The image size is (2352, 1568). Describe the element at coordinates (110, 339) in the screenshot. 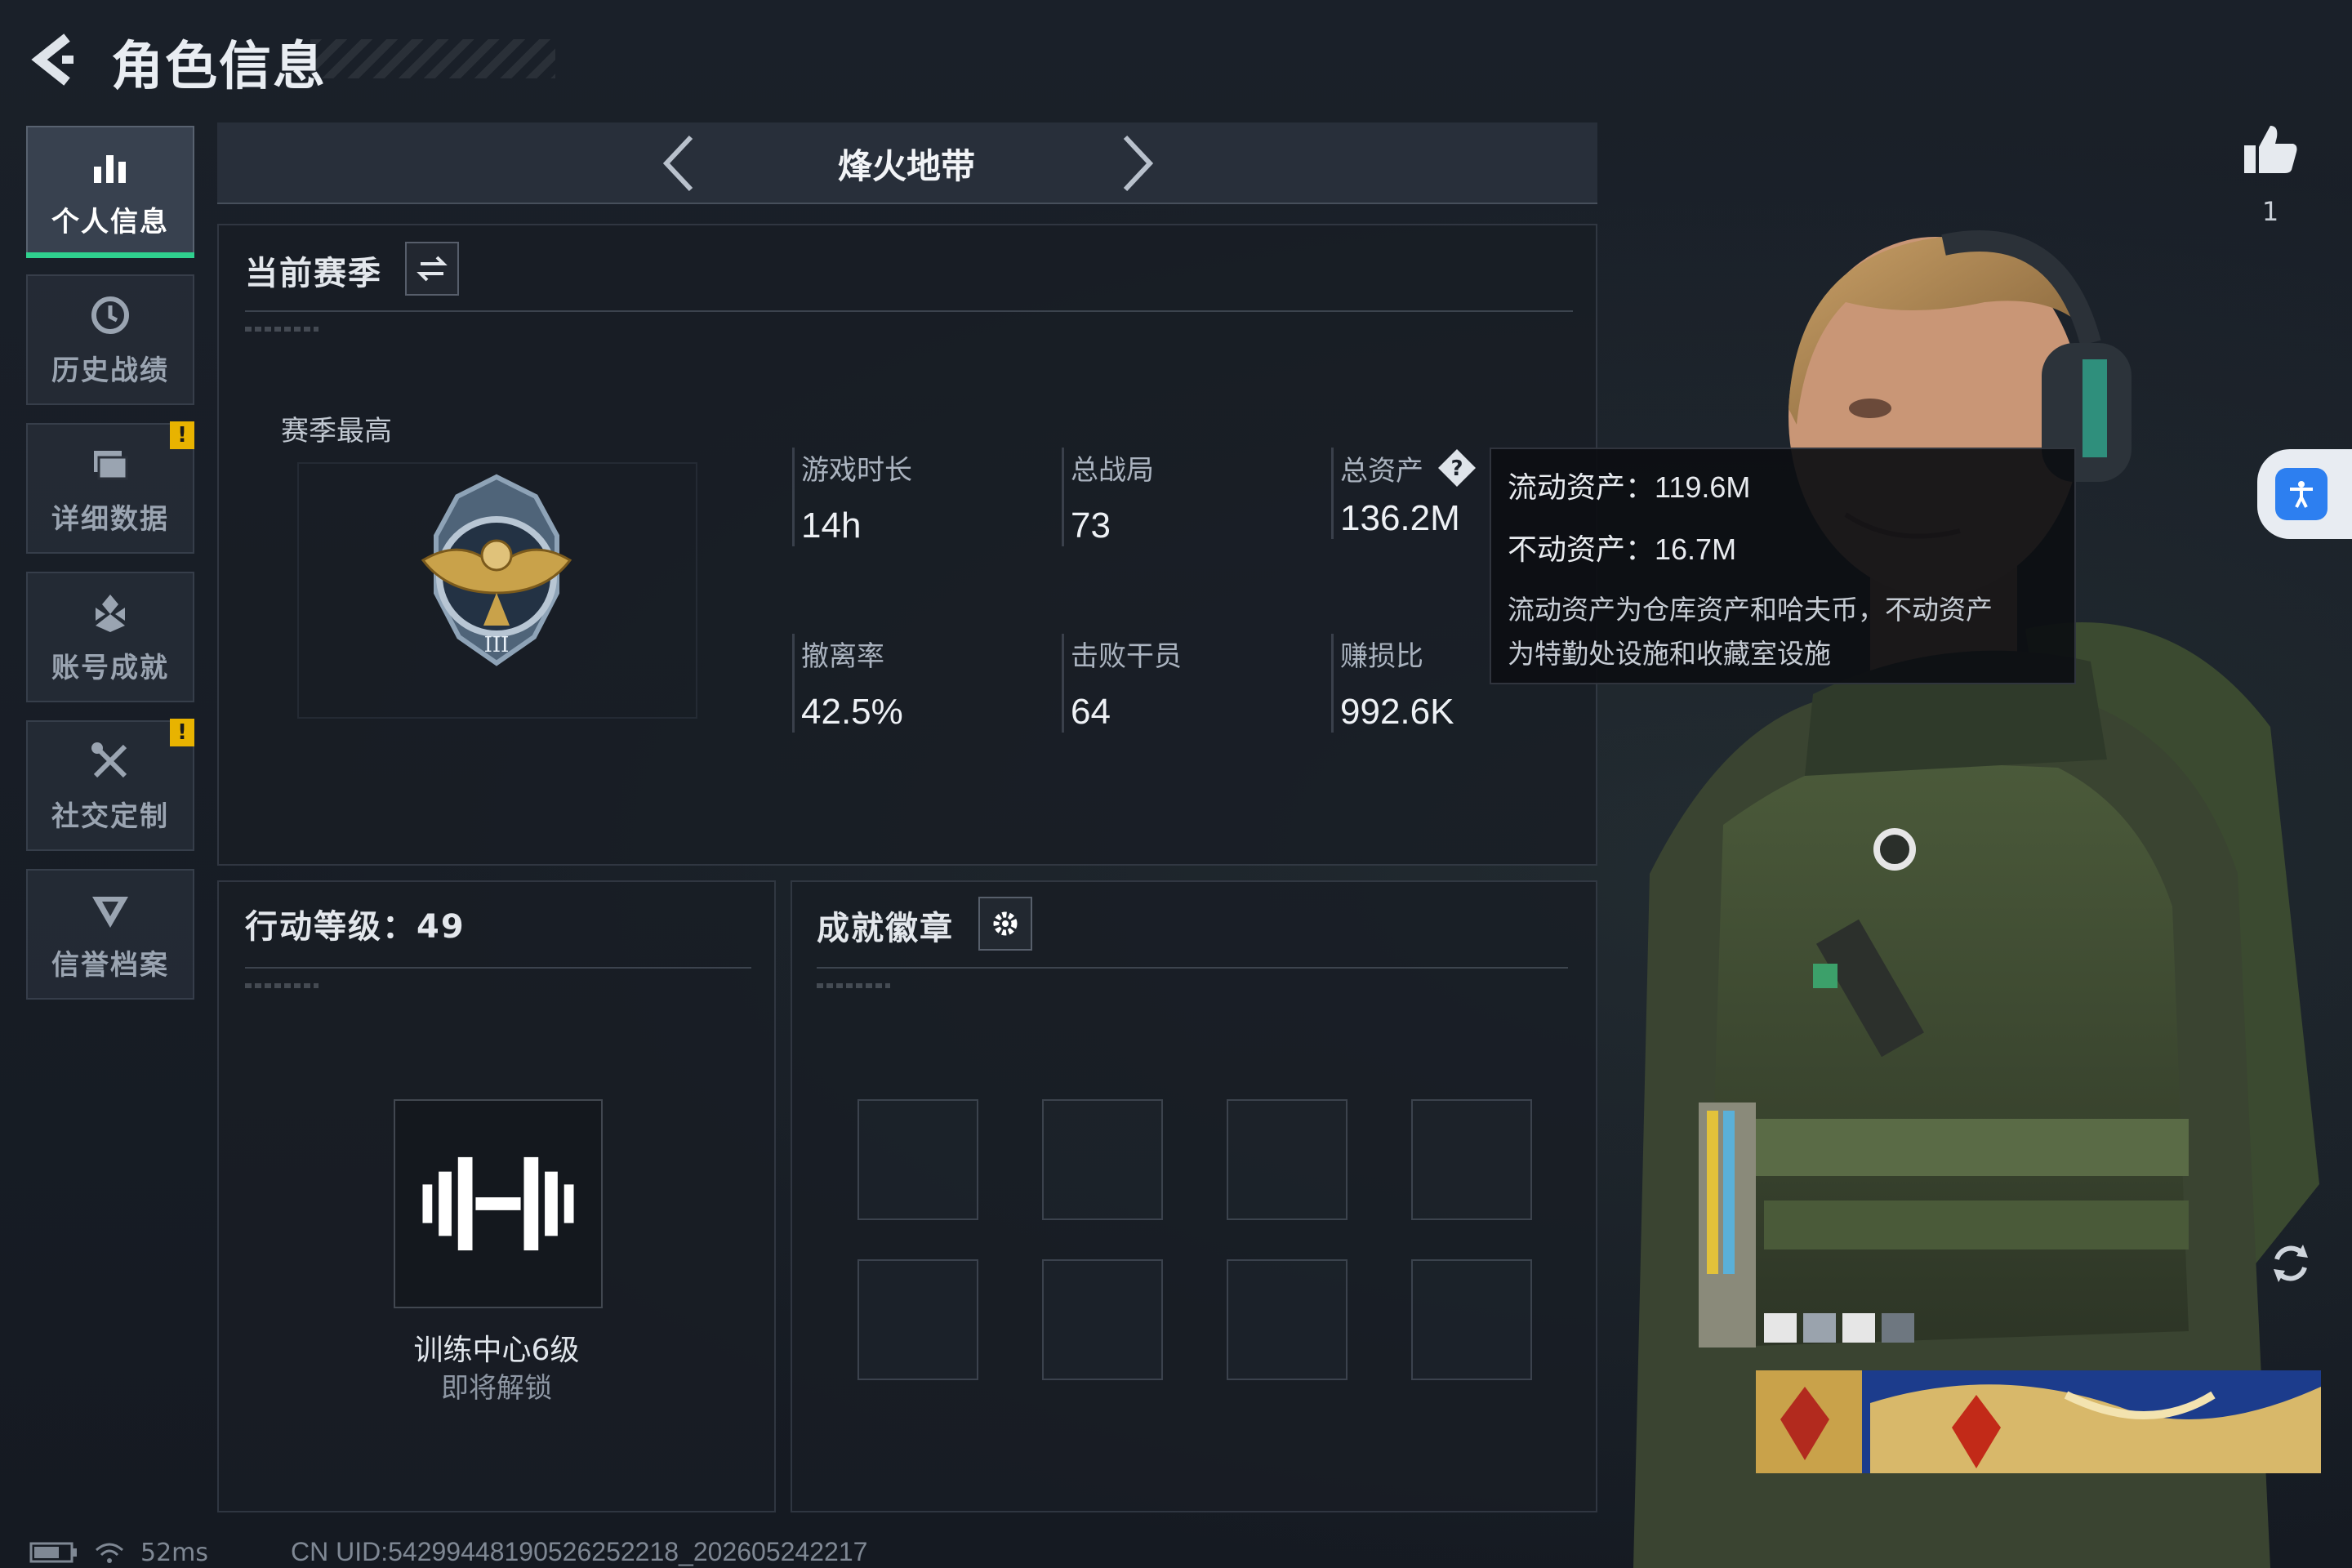

I see `sidebar-item-history: 历史战绩` at that location.